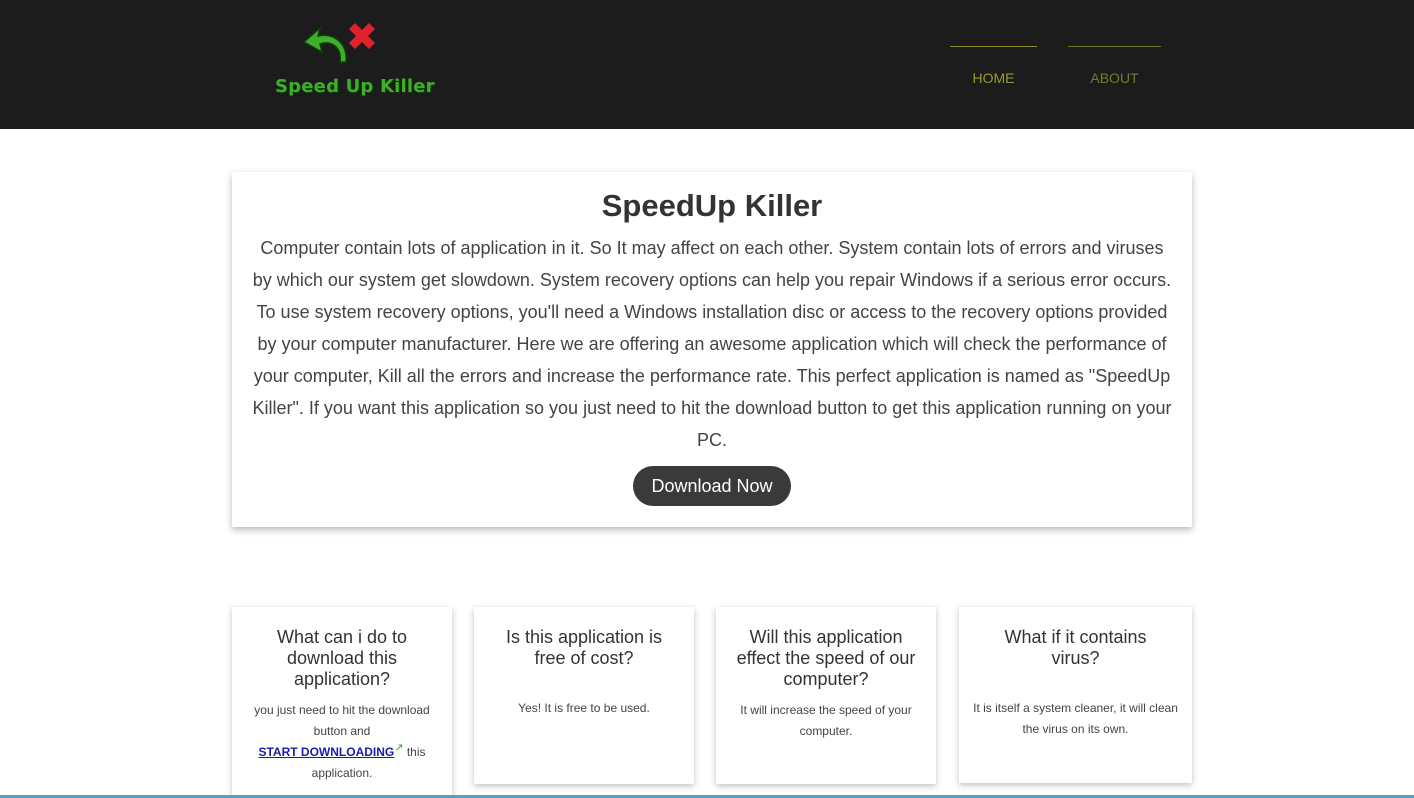  I want to click on nav-about: ABOUT, so click(1114, 66).